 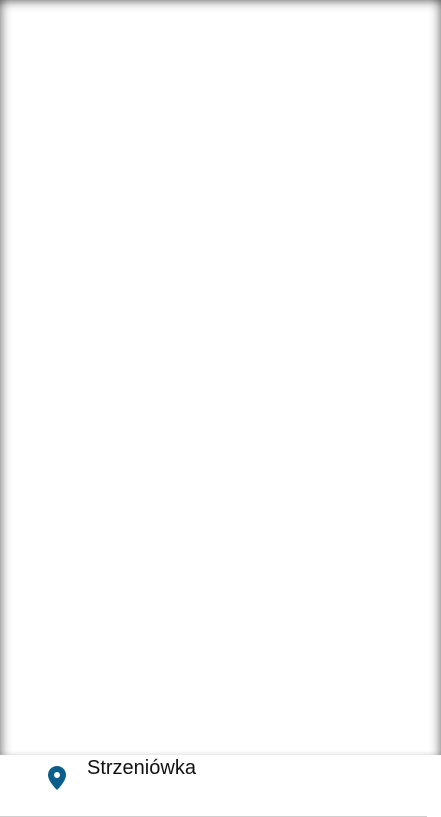 What do you see at coordinates (85, 129) in the screenshot?
I see `voivodeship-label: Województwo:` at bounding box center [85, 129].